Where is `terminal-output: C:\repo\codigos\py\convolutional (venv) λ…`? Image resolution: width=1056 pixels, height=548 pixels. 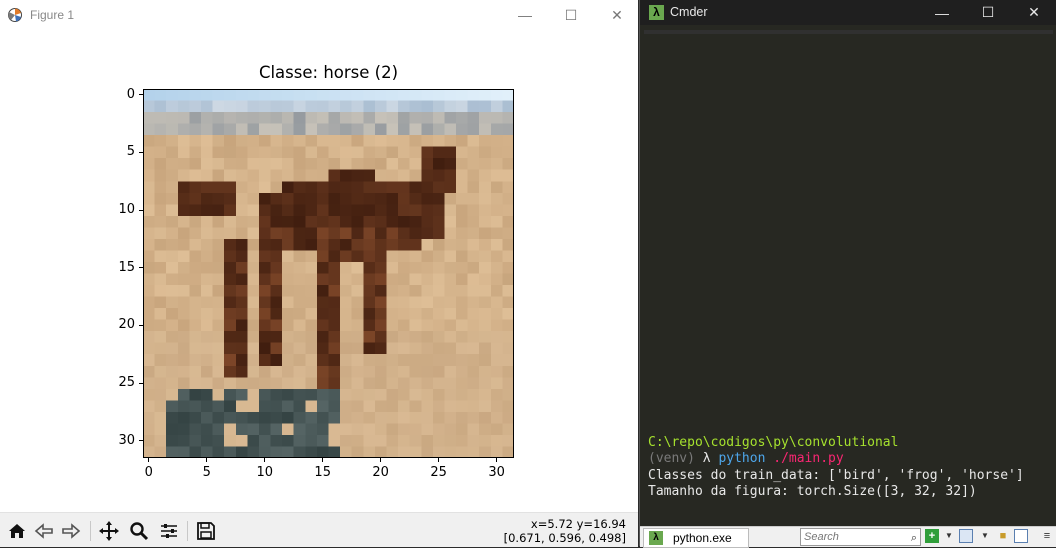
terminal-output: C:\repo\codigos\py\convolutional (venv) λ… is located at coordinates (850, 467).